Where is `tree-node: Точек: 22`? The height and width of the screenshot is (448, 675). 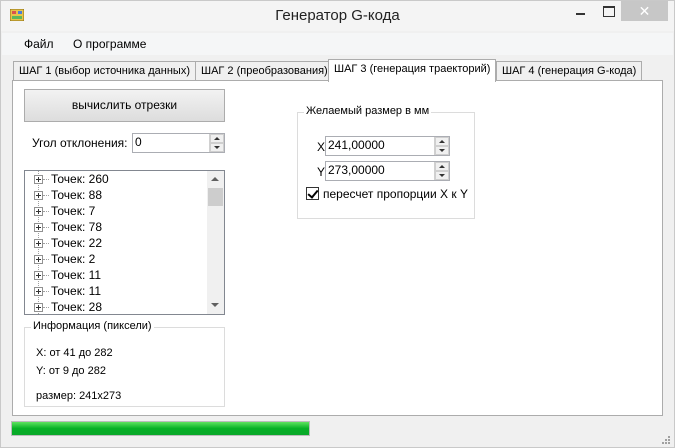 tree-node: Точек: 22 is located at coordinates (116, 243).